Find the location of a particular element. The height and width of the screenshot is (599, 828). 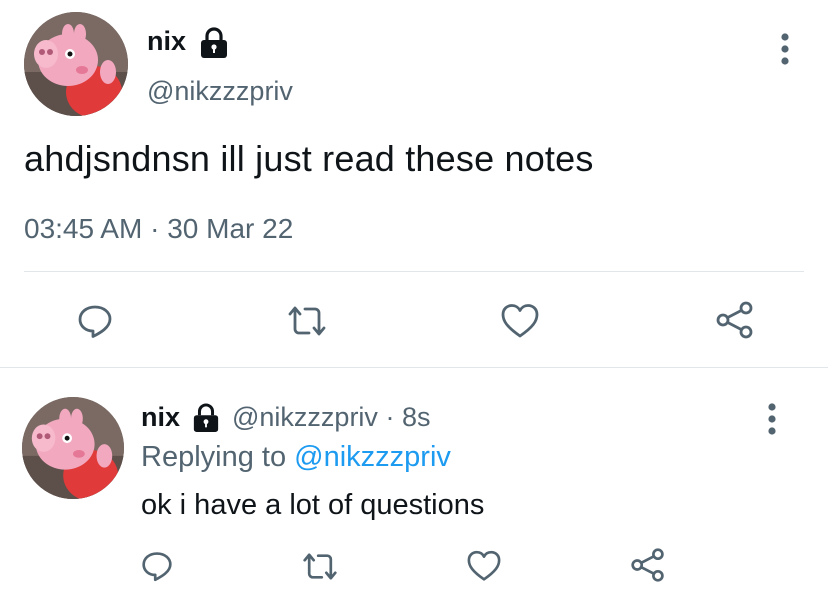

reply-meta: @nikzzzpriv · 8s is located at coordinates (331, 417).